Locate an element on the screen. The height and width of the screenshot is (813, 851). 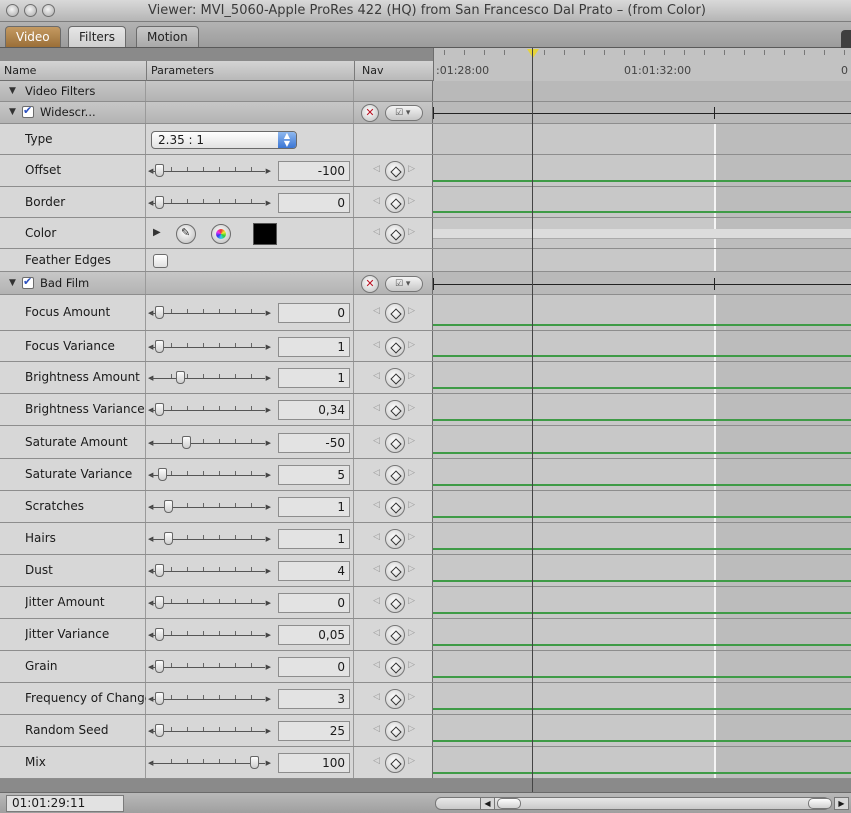
value-field: 0,34 is located at coordinates (314, 410).